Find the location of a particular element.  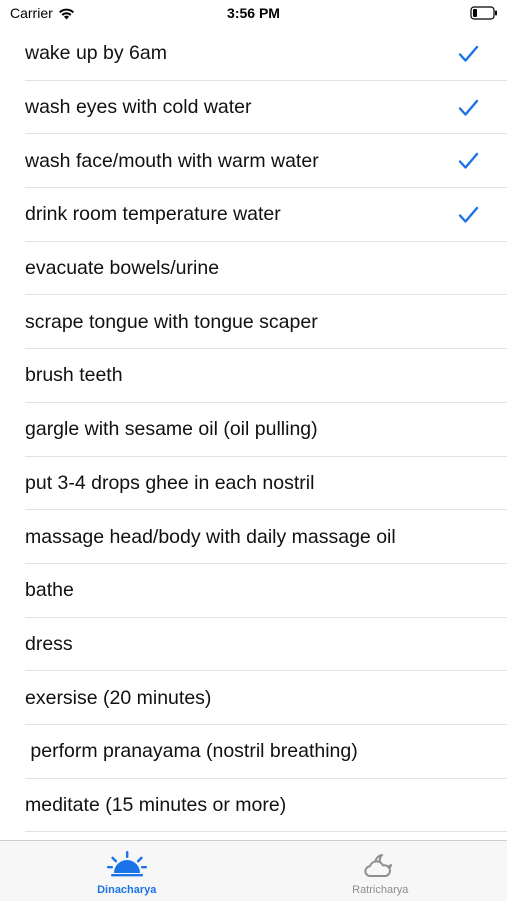

task-label: gargle with sesame oil (oil pulling) is located at coordinates (171, 429).